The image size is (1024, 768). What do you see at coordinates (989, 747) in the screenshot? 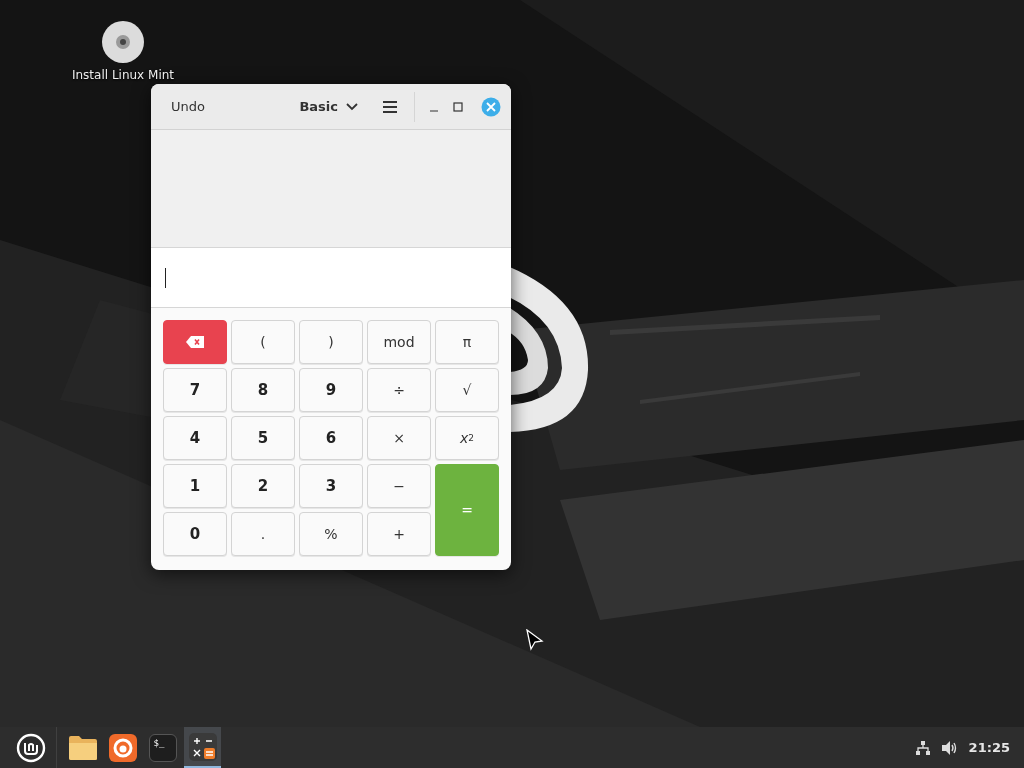
I see `clock: 21:25` at bounding box center [989, 747].